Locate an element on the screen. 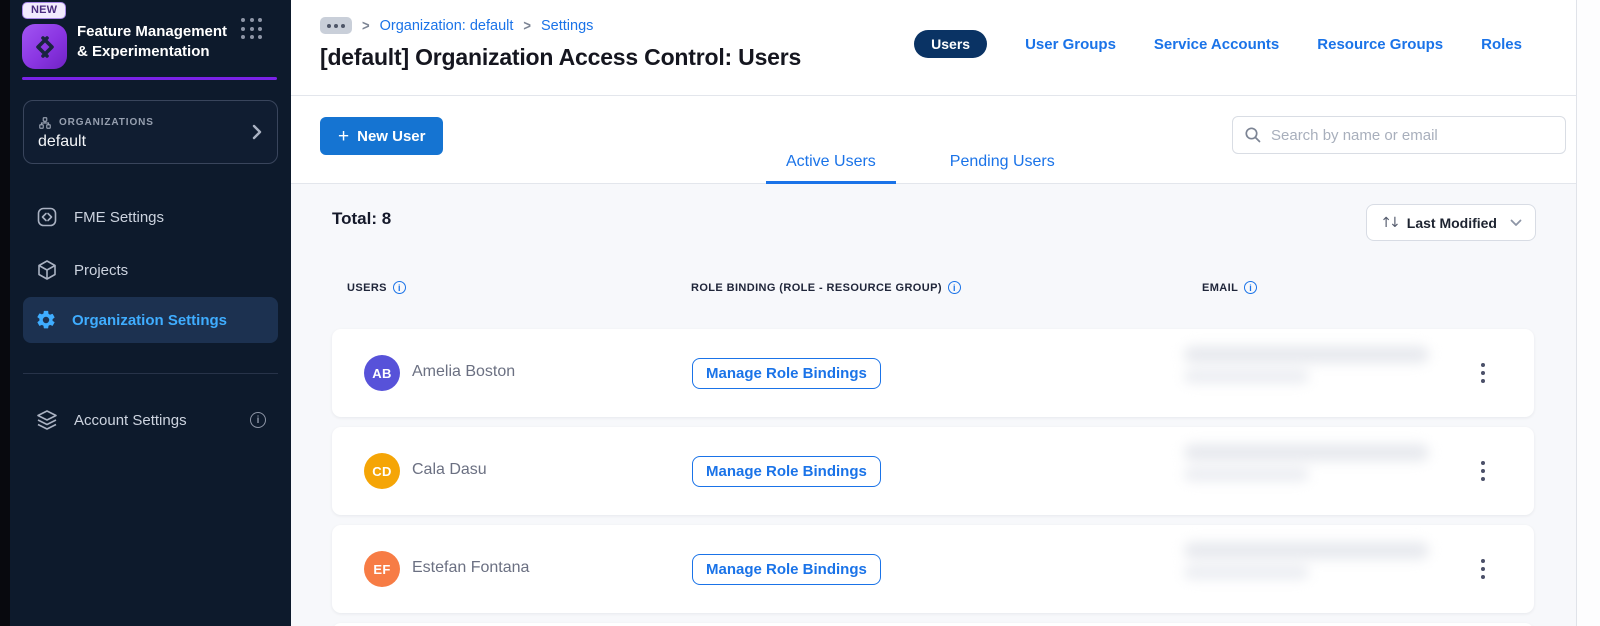 The image size is (1600, 626). fme-logo-icon is located at coordinates (44, 46).